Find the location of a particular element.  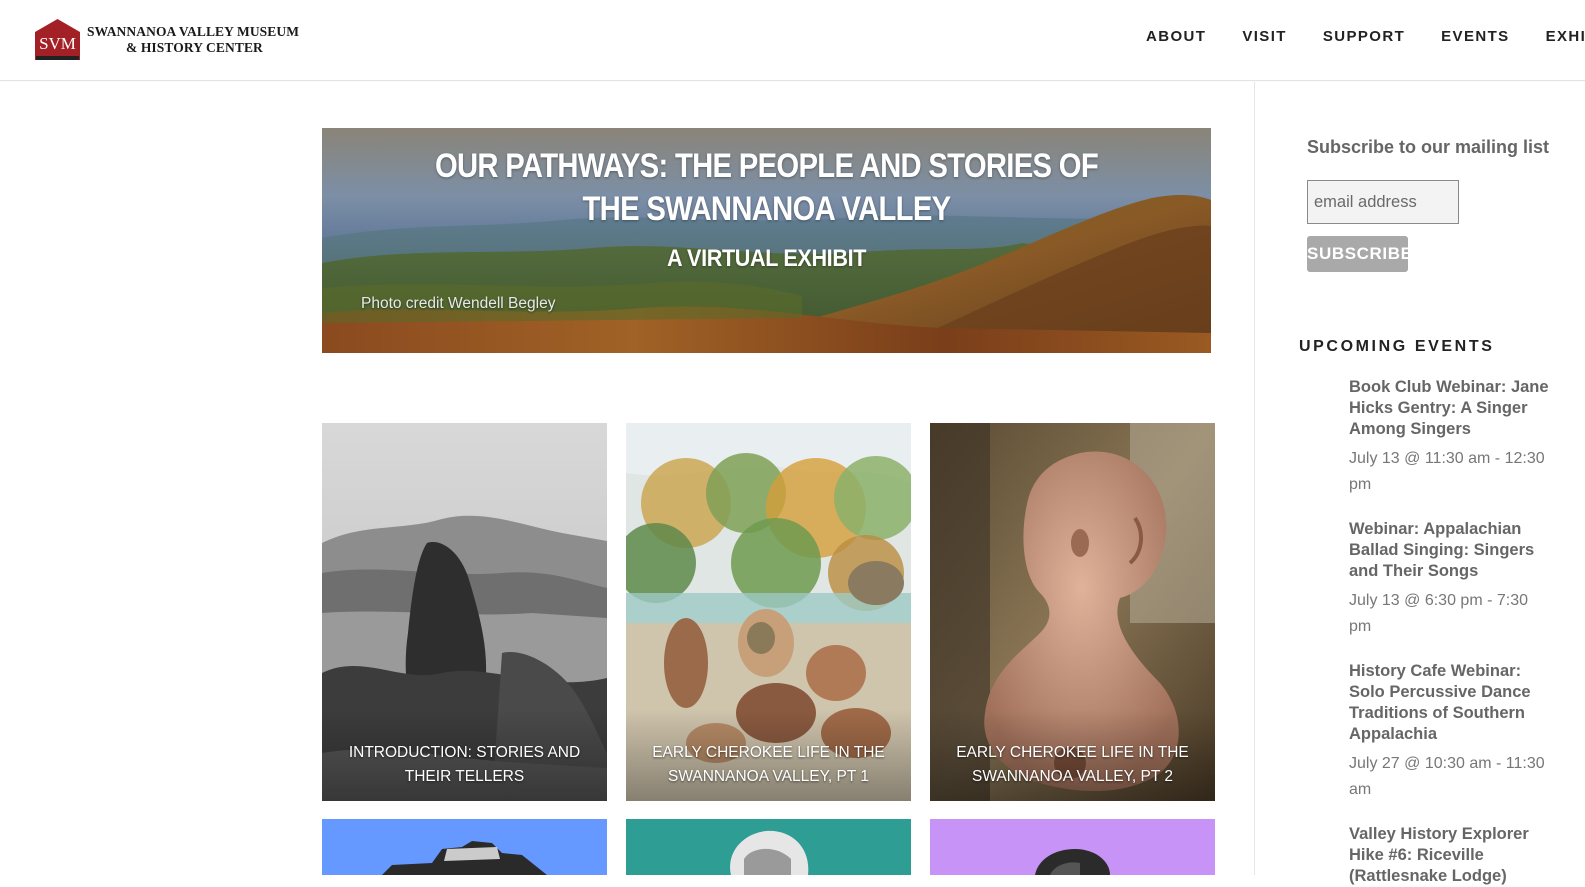

nav-support: SUPPORT is located at coordinates (1364, 36).